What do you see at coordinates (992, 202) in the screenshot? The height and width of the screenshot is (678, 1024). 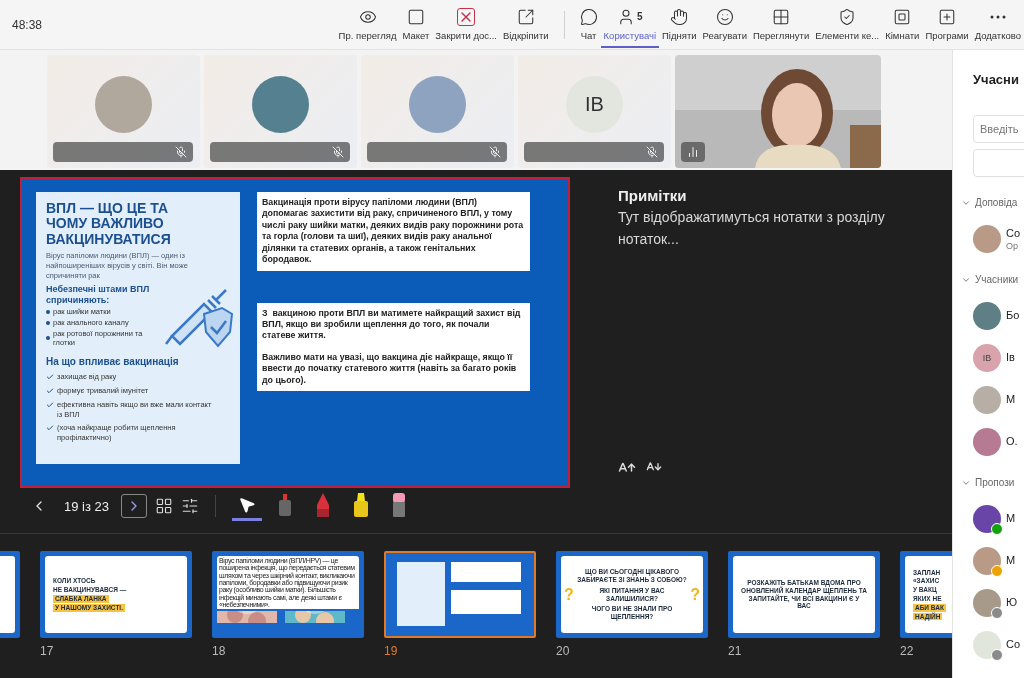 I see `section-header: Доповіда` at bounding box center [992, 202].